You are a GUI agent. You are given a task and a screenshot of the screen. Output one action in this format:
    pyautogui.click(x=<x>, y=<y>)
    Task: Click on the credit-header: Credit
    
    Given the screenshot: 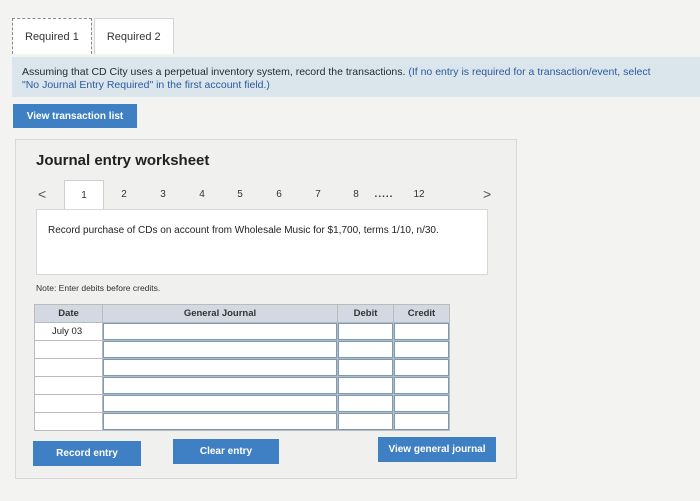 What is the action you would take?
    pyautogui.click(x=421, y=313)
    